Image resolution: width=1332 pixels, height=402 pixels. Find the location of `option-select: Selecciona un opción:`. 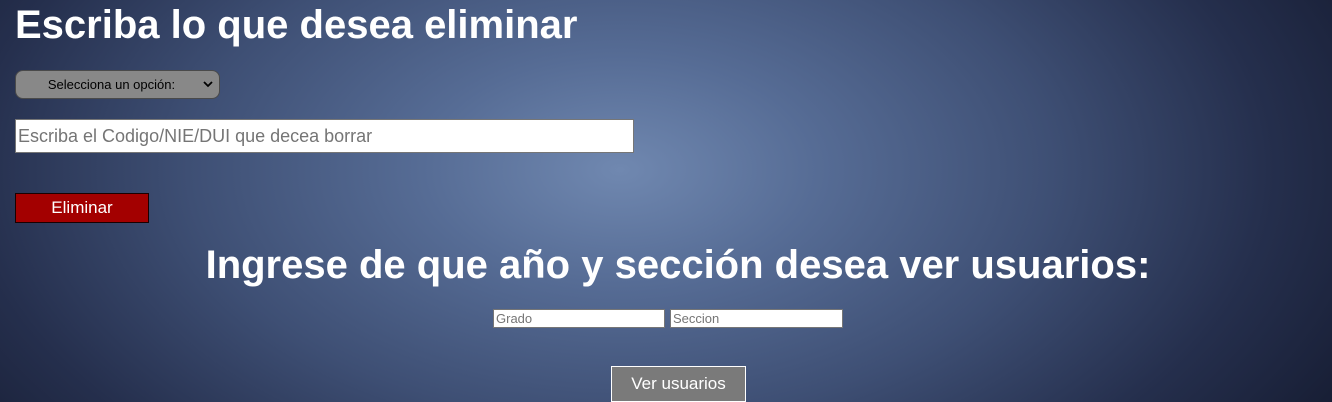

option-select: Selecciona un opción: is located at coordinates (117, 84).